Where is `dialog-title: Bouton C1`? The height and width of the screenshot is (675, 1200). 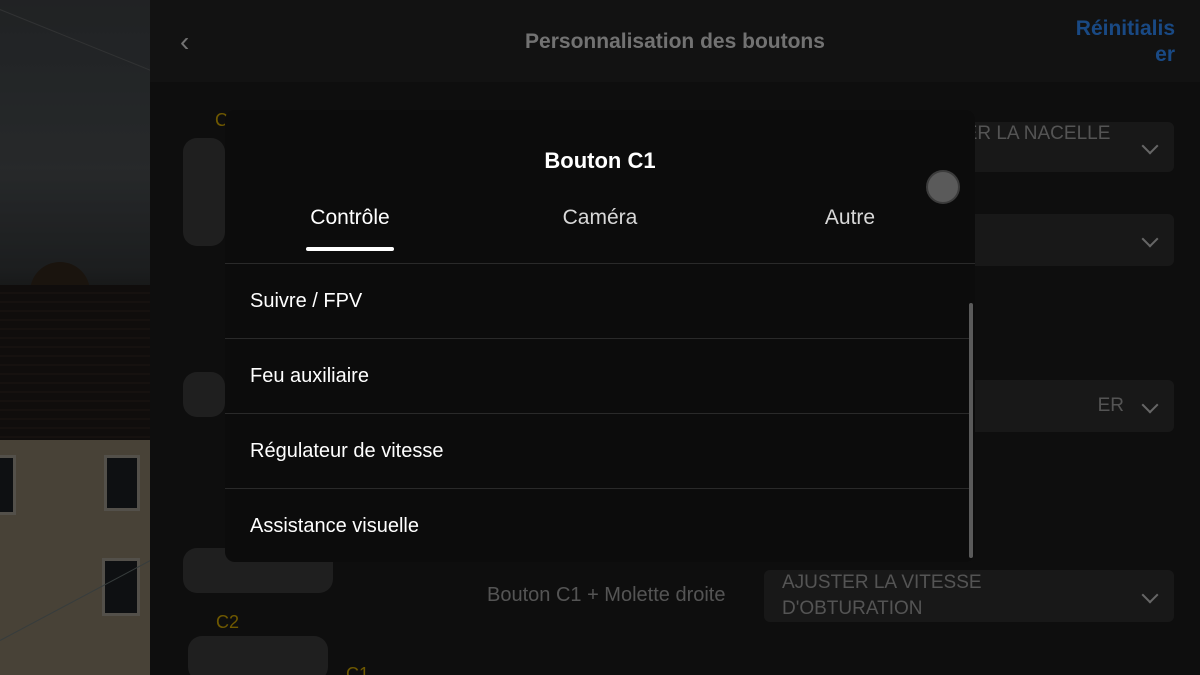
dialog-title: Bouton C1 is located at coordinates (600, 160).